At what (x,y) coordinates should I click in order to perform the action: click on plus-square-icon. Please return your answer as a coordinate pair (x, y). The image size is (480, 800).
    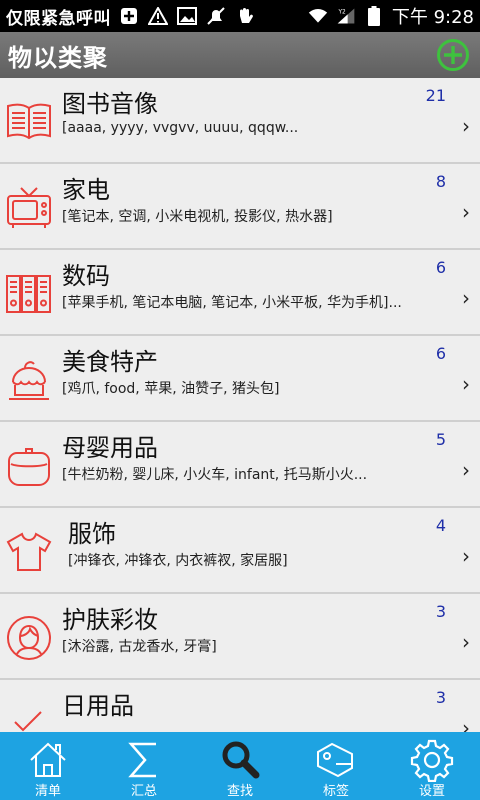
    Looking at the image, I should click on (129, 16).